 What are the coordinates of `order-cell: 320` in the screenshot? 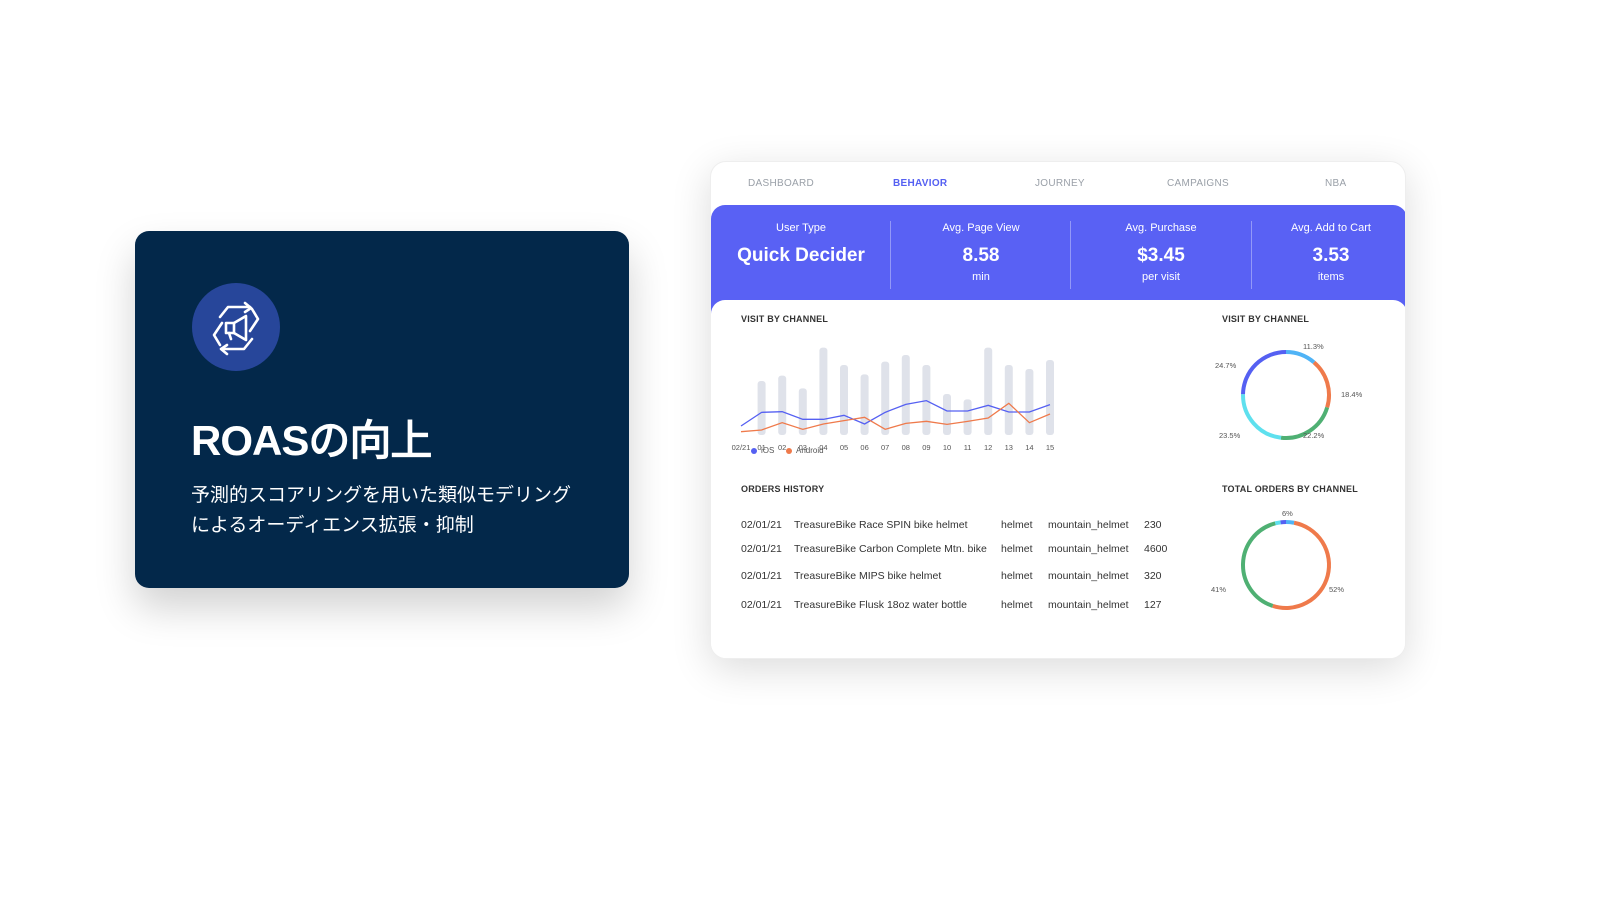 It's located at (1153, 576).